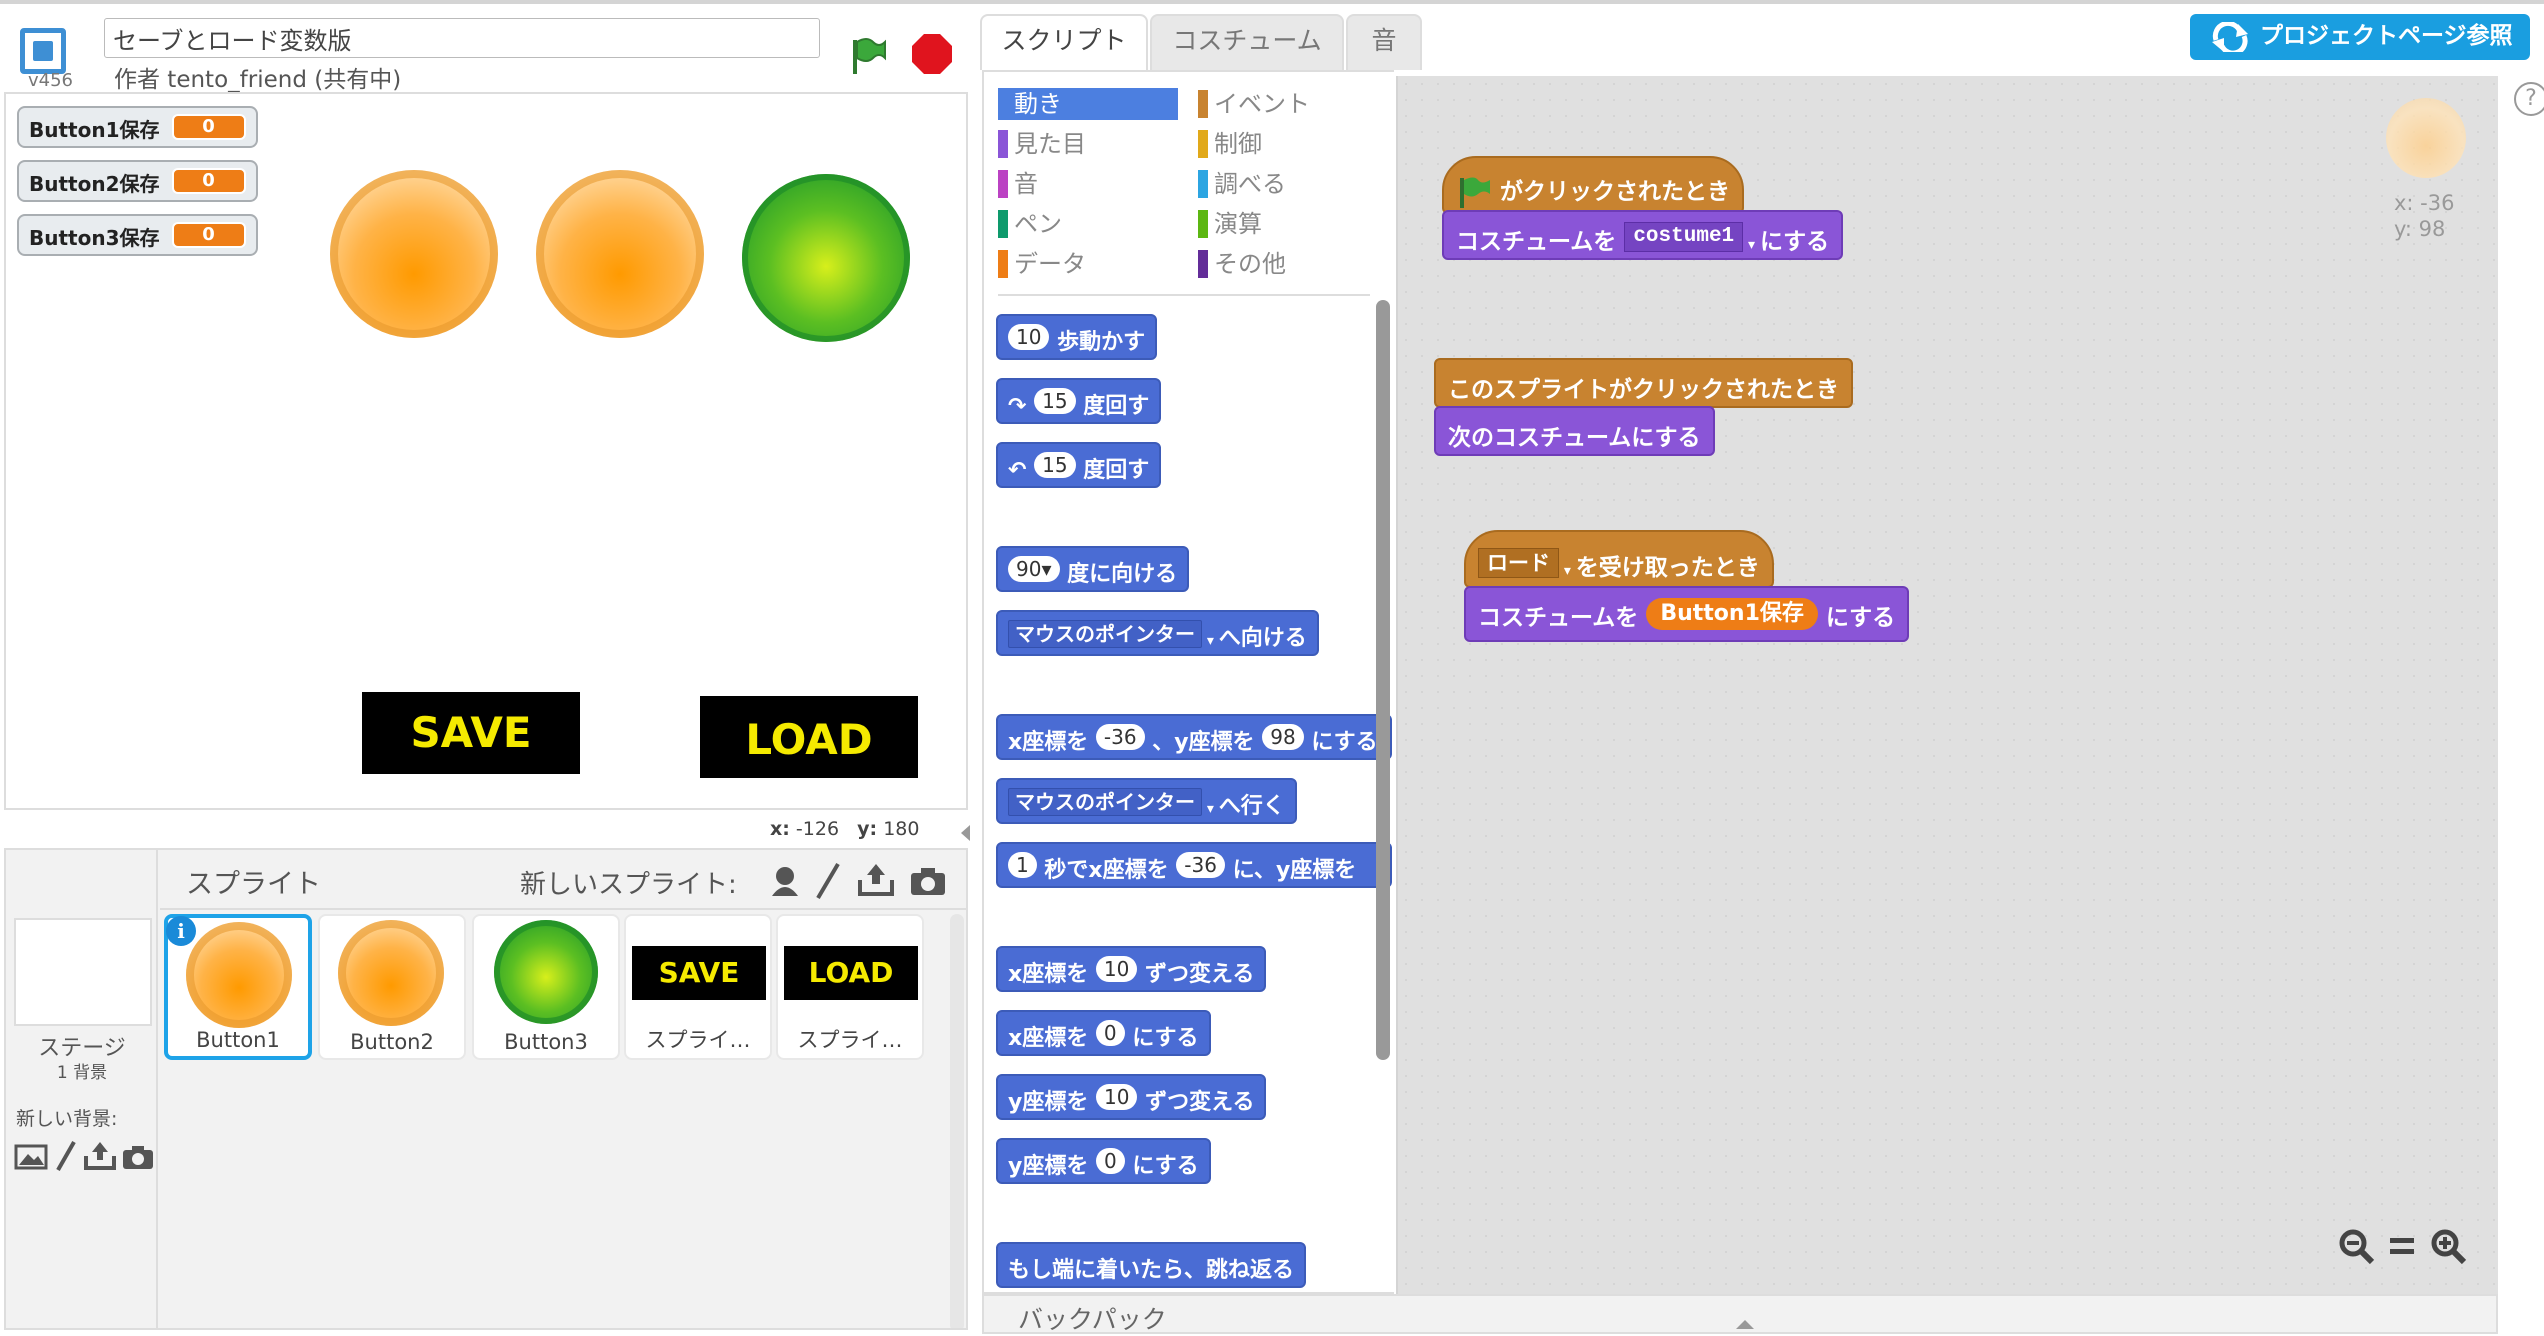  What do you see at coordinates (1288, 184) in the screenshot?
I see `category-sensing: 調べる` at bounding box center [1288, 184].